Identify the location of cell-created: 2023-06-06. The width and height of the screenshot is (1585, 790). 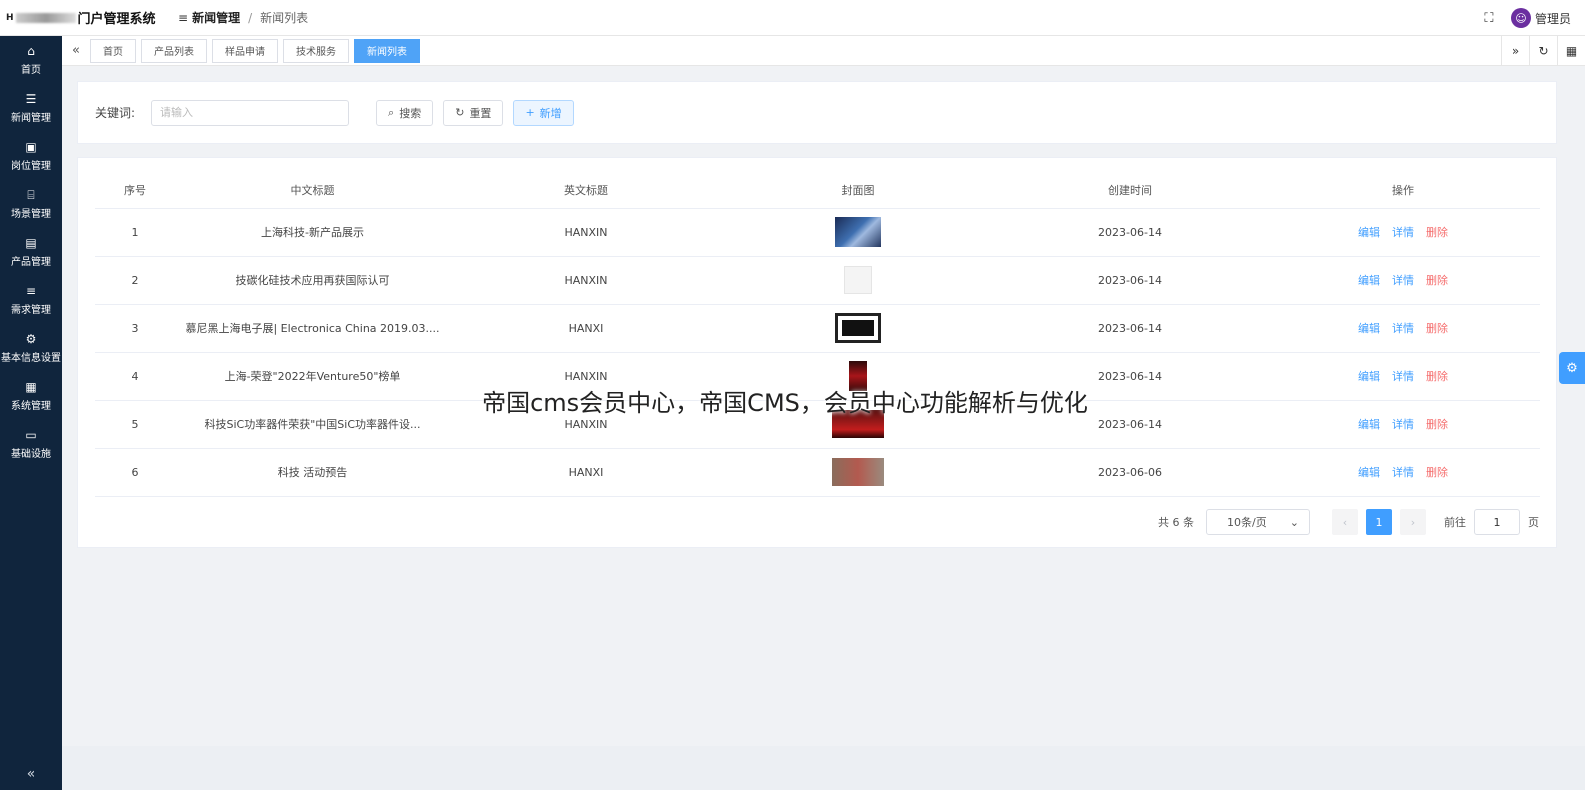
(1130, 472).